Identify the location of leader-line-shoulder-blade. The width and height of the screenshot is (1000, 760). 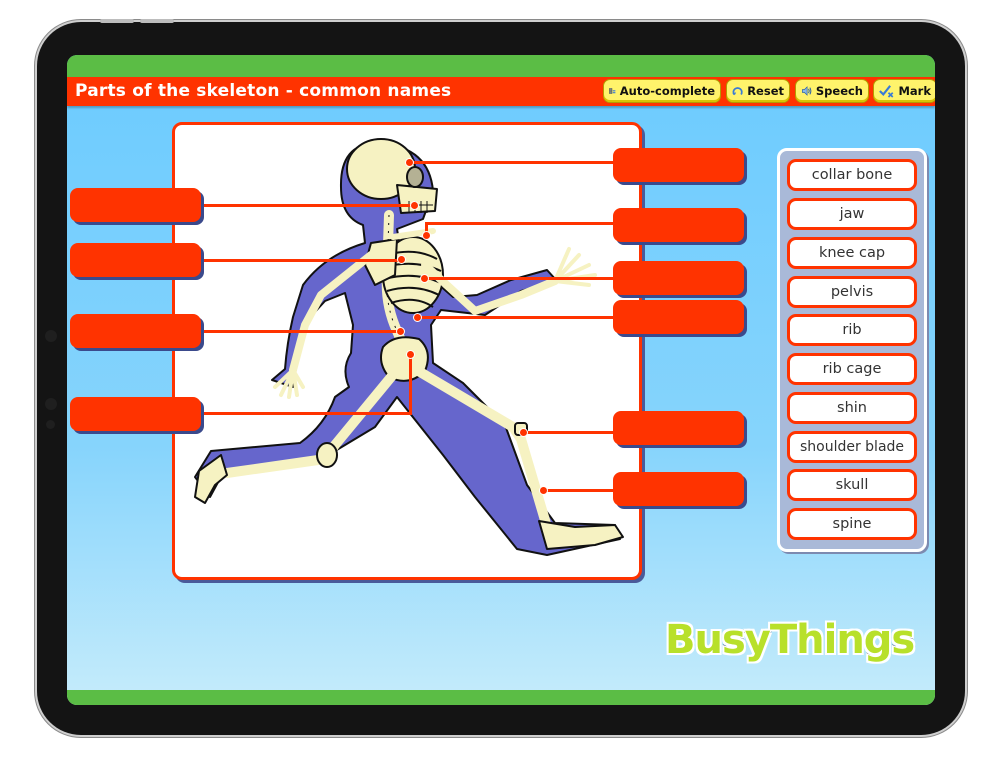
(300, 260).